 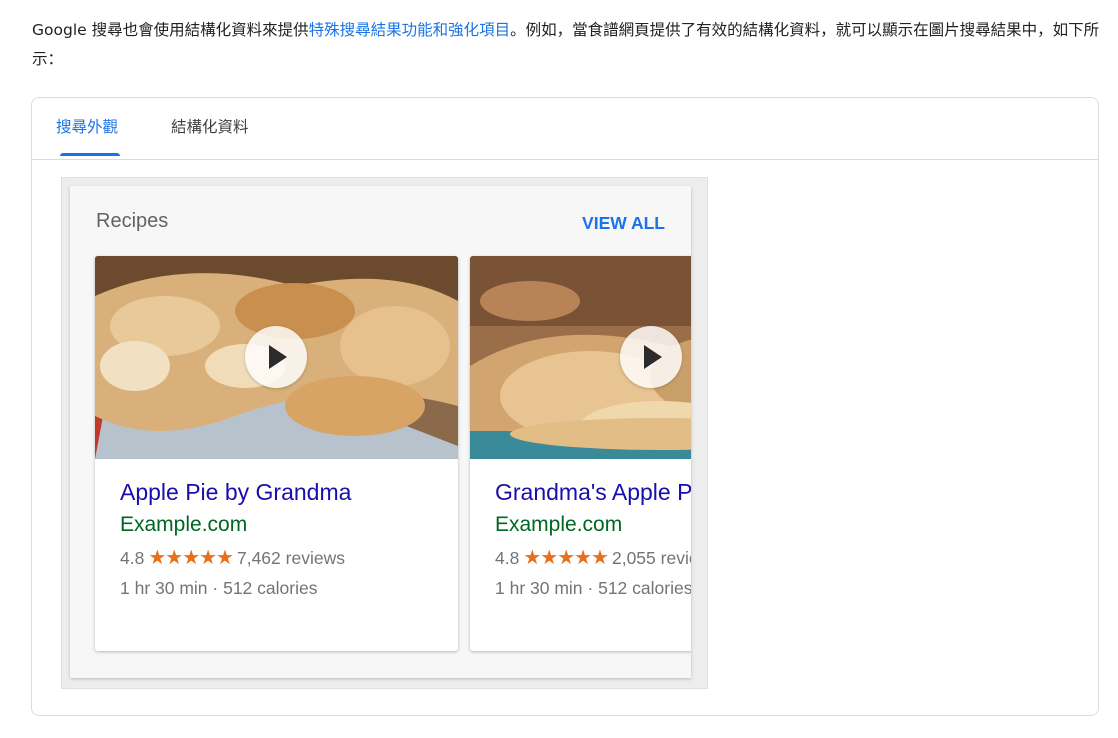 I want to click on carousel-title: Recipes, so click(x=132, y=221).